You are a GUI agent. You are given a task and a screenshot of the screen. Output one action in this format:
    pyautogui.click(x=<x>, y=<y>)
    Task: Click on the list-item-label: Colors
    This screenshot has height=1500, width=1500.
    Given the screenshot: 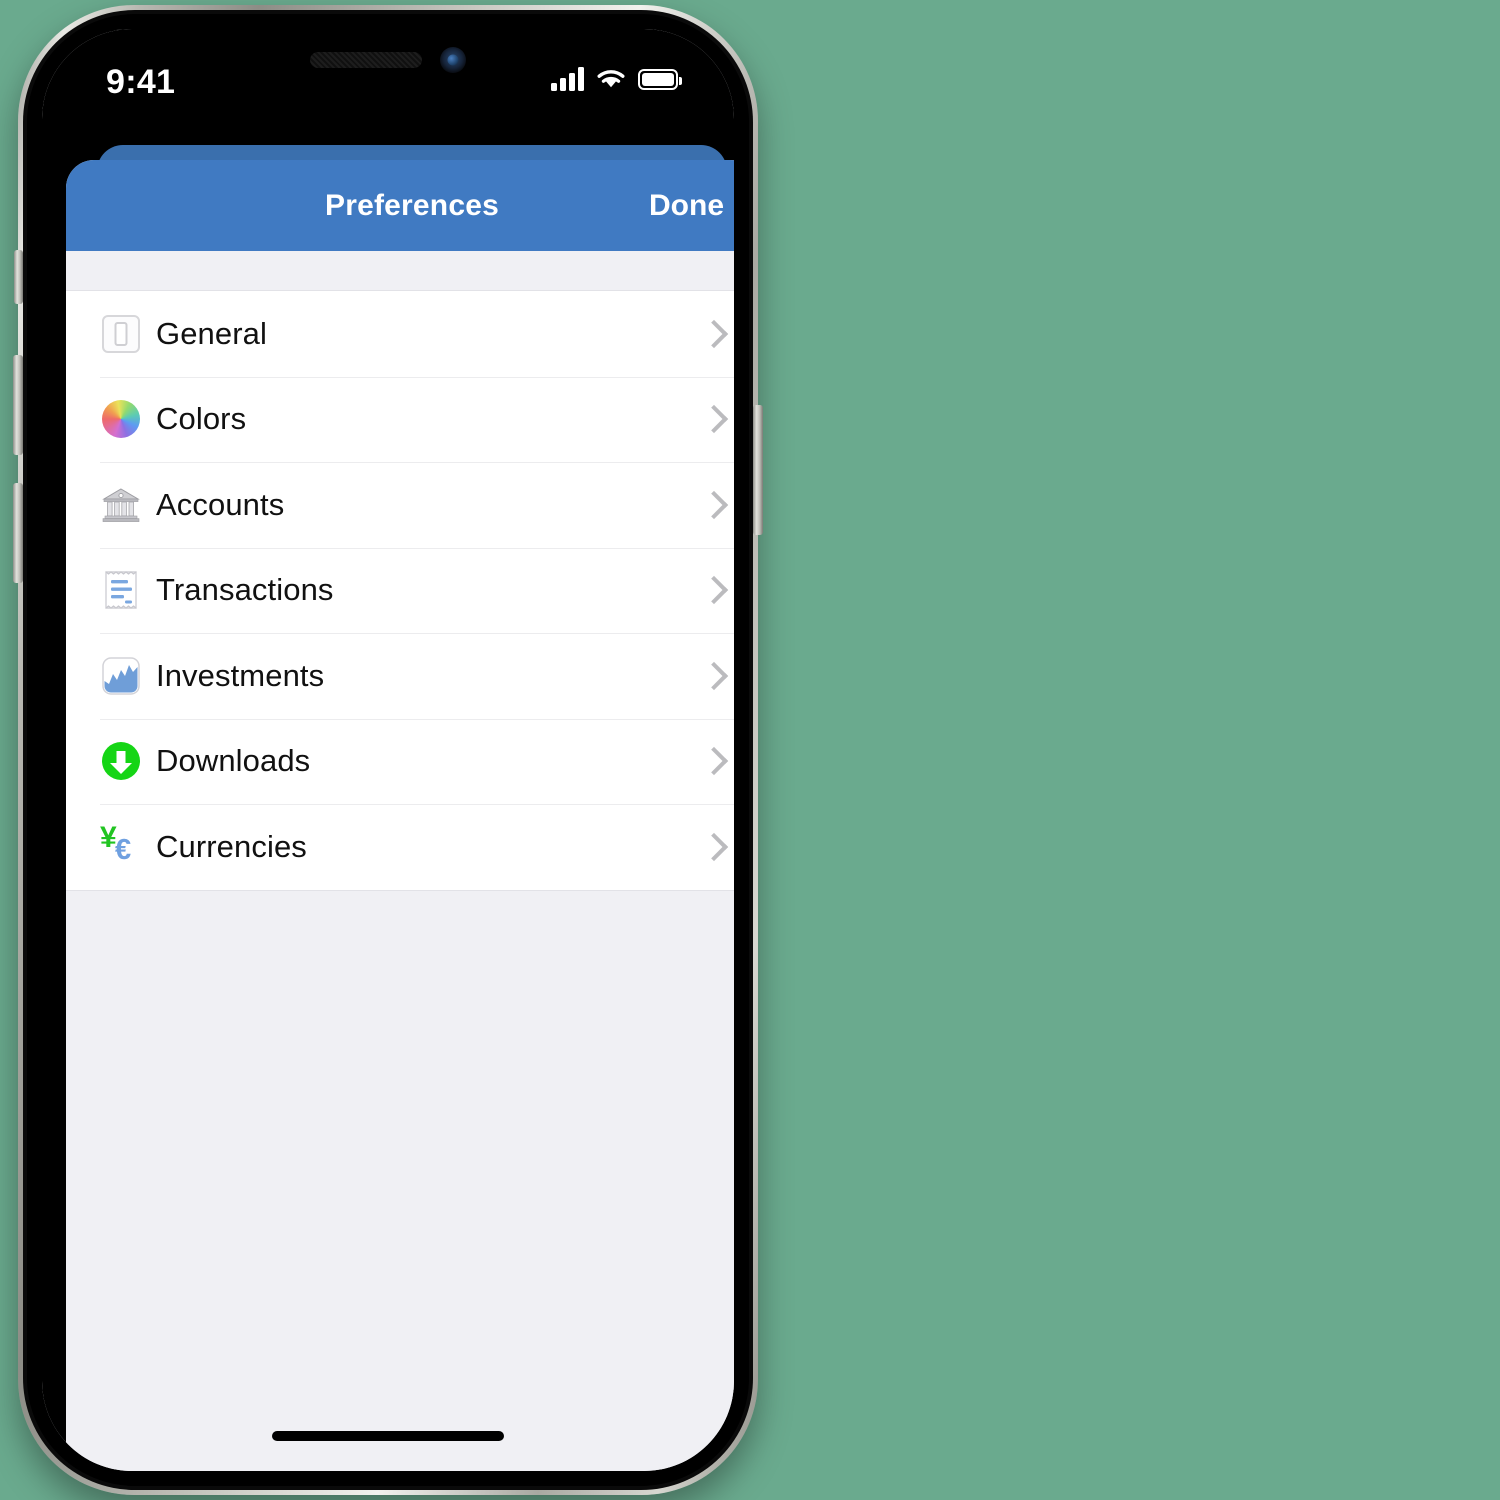 What is the action you would take?
    pyautogui.click(x=201, y=419)
    